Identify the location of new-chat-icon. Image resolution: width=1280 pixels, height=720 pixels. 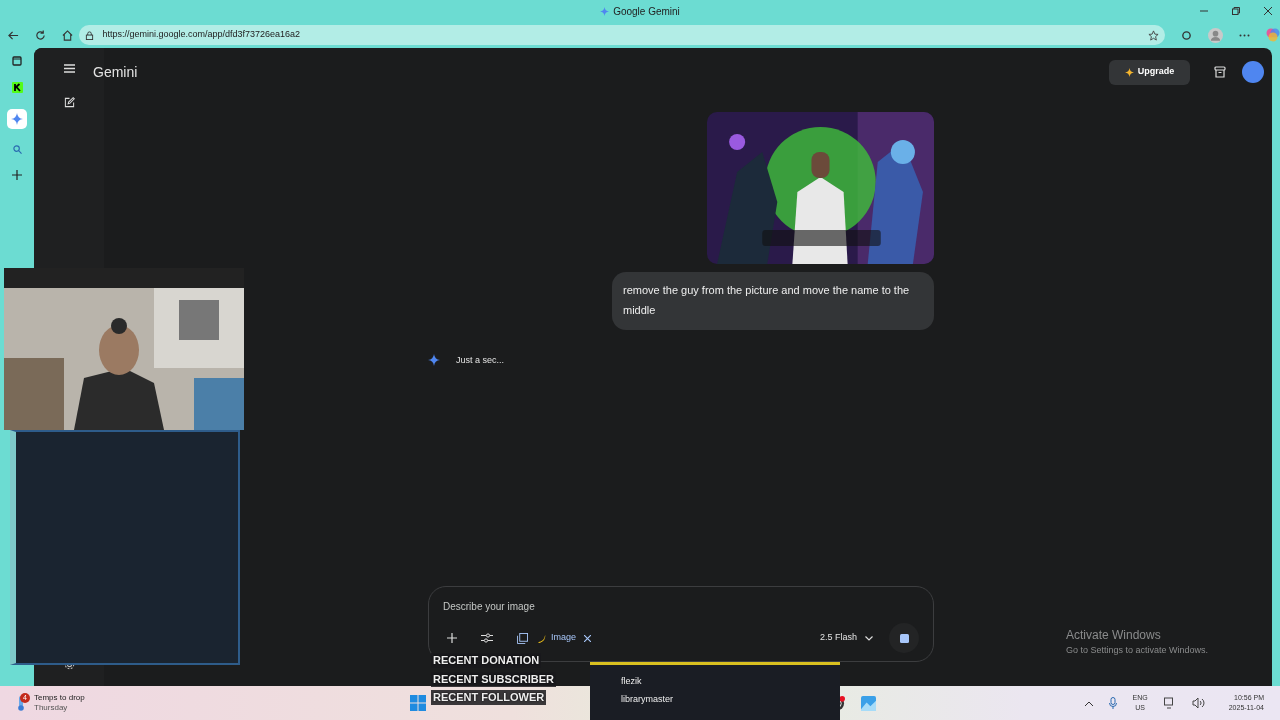
(69, 102).